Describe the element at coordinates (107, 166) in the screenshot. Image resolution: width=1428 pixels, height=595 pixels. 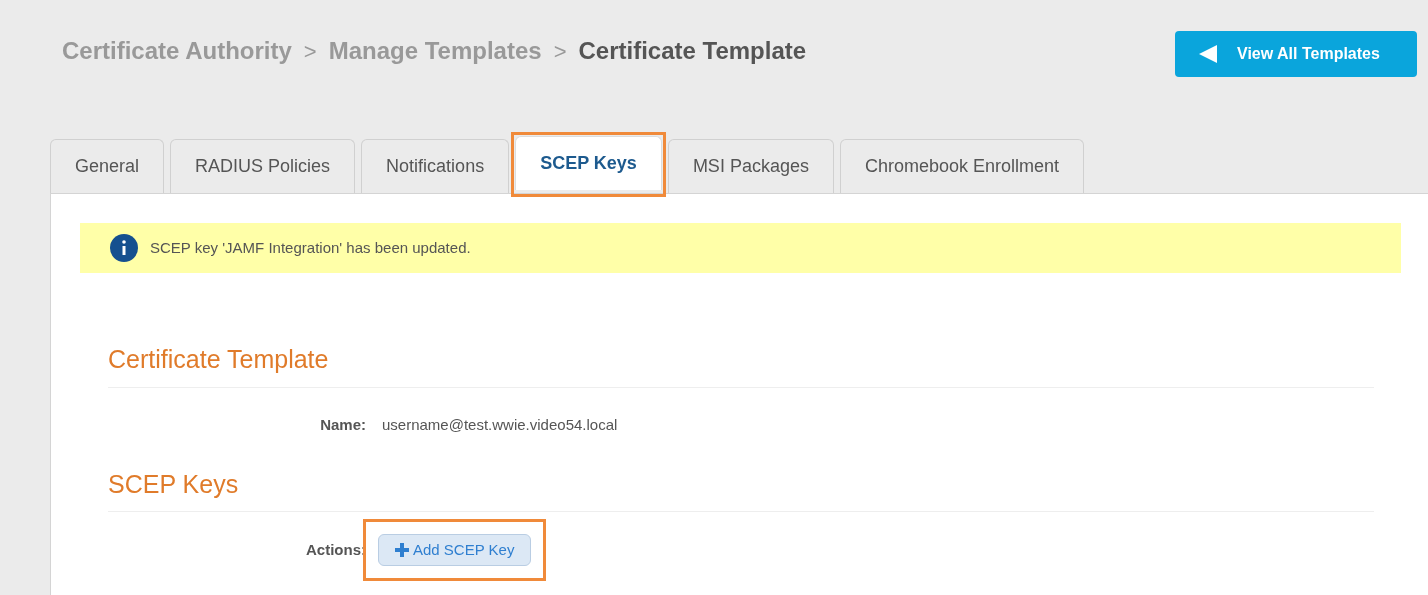
I see `tab: General` at that location.